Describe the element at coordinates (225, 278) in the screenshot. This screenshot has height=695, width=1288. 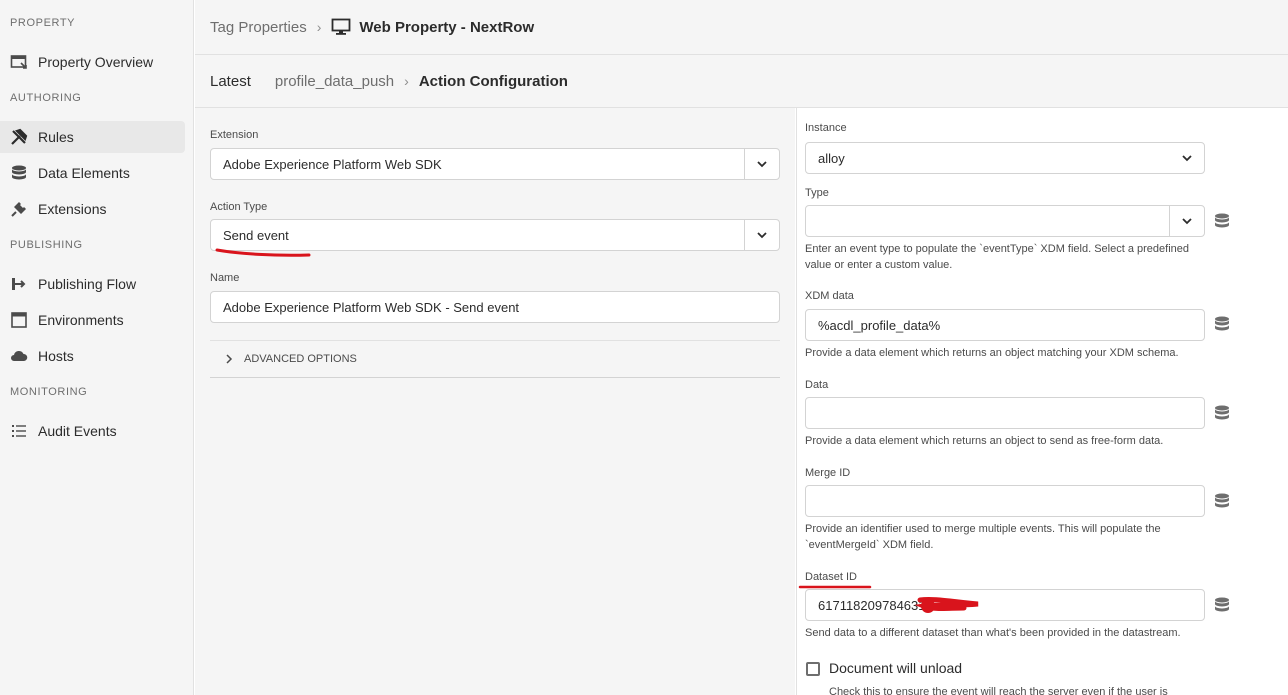
I see `name-label: Name` at that location.